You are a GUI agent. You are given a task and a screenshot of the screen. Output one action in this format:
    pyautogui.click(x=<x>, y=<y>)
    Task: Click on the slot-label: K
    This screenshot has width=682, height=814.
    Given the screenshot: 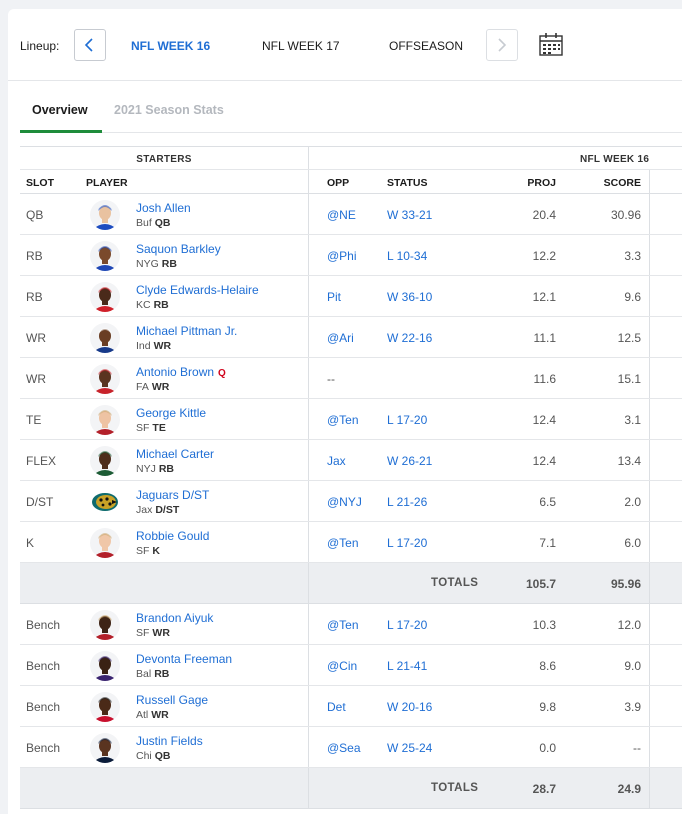 What is the action you would take?
    pyautogui.click(x=30, y=543)
    